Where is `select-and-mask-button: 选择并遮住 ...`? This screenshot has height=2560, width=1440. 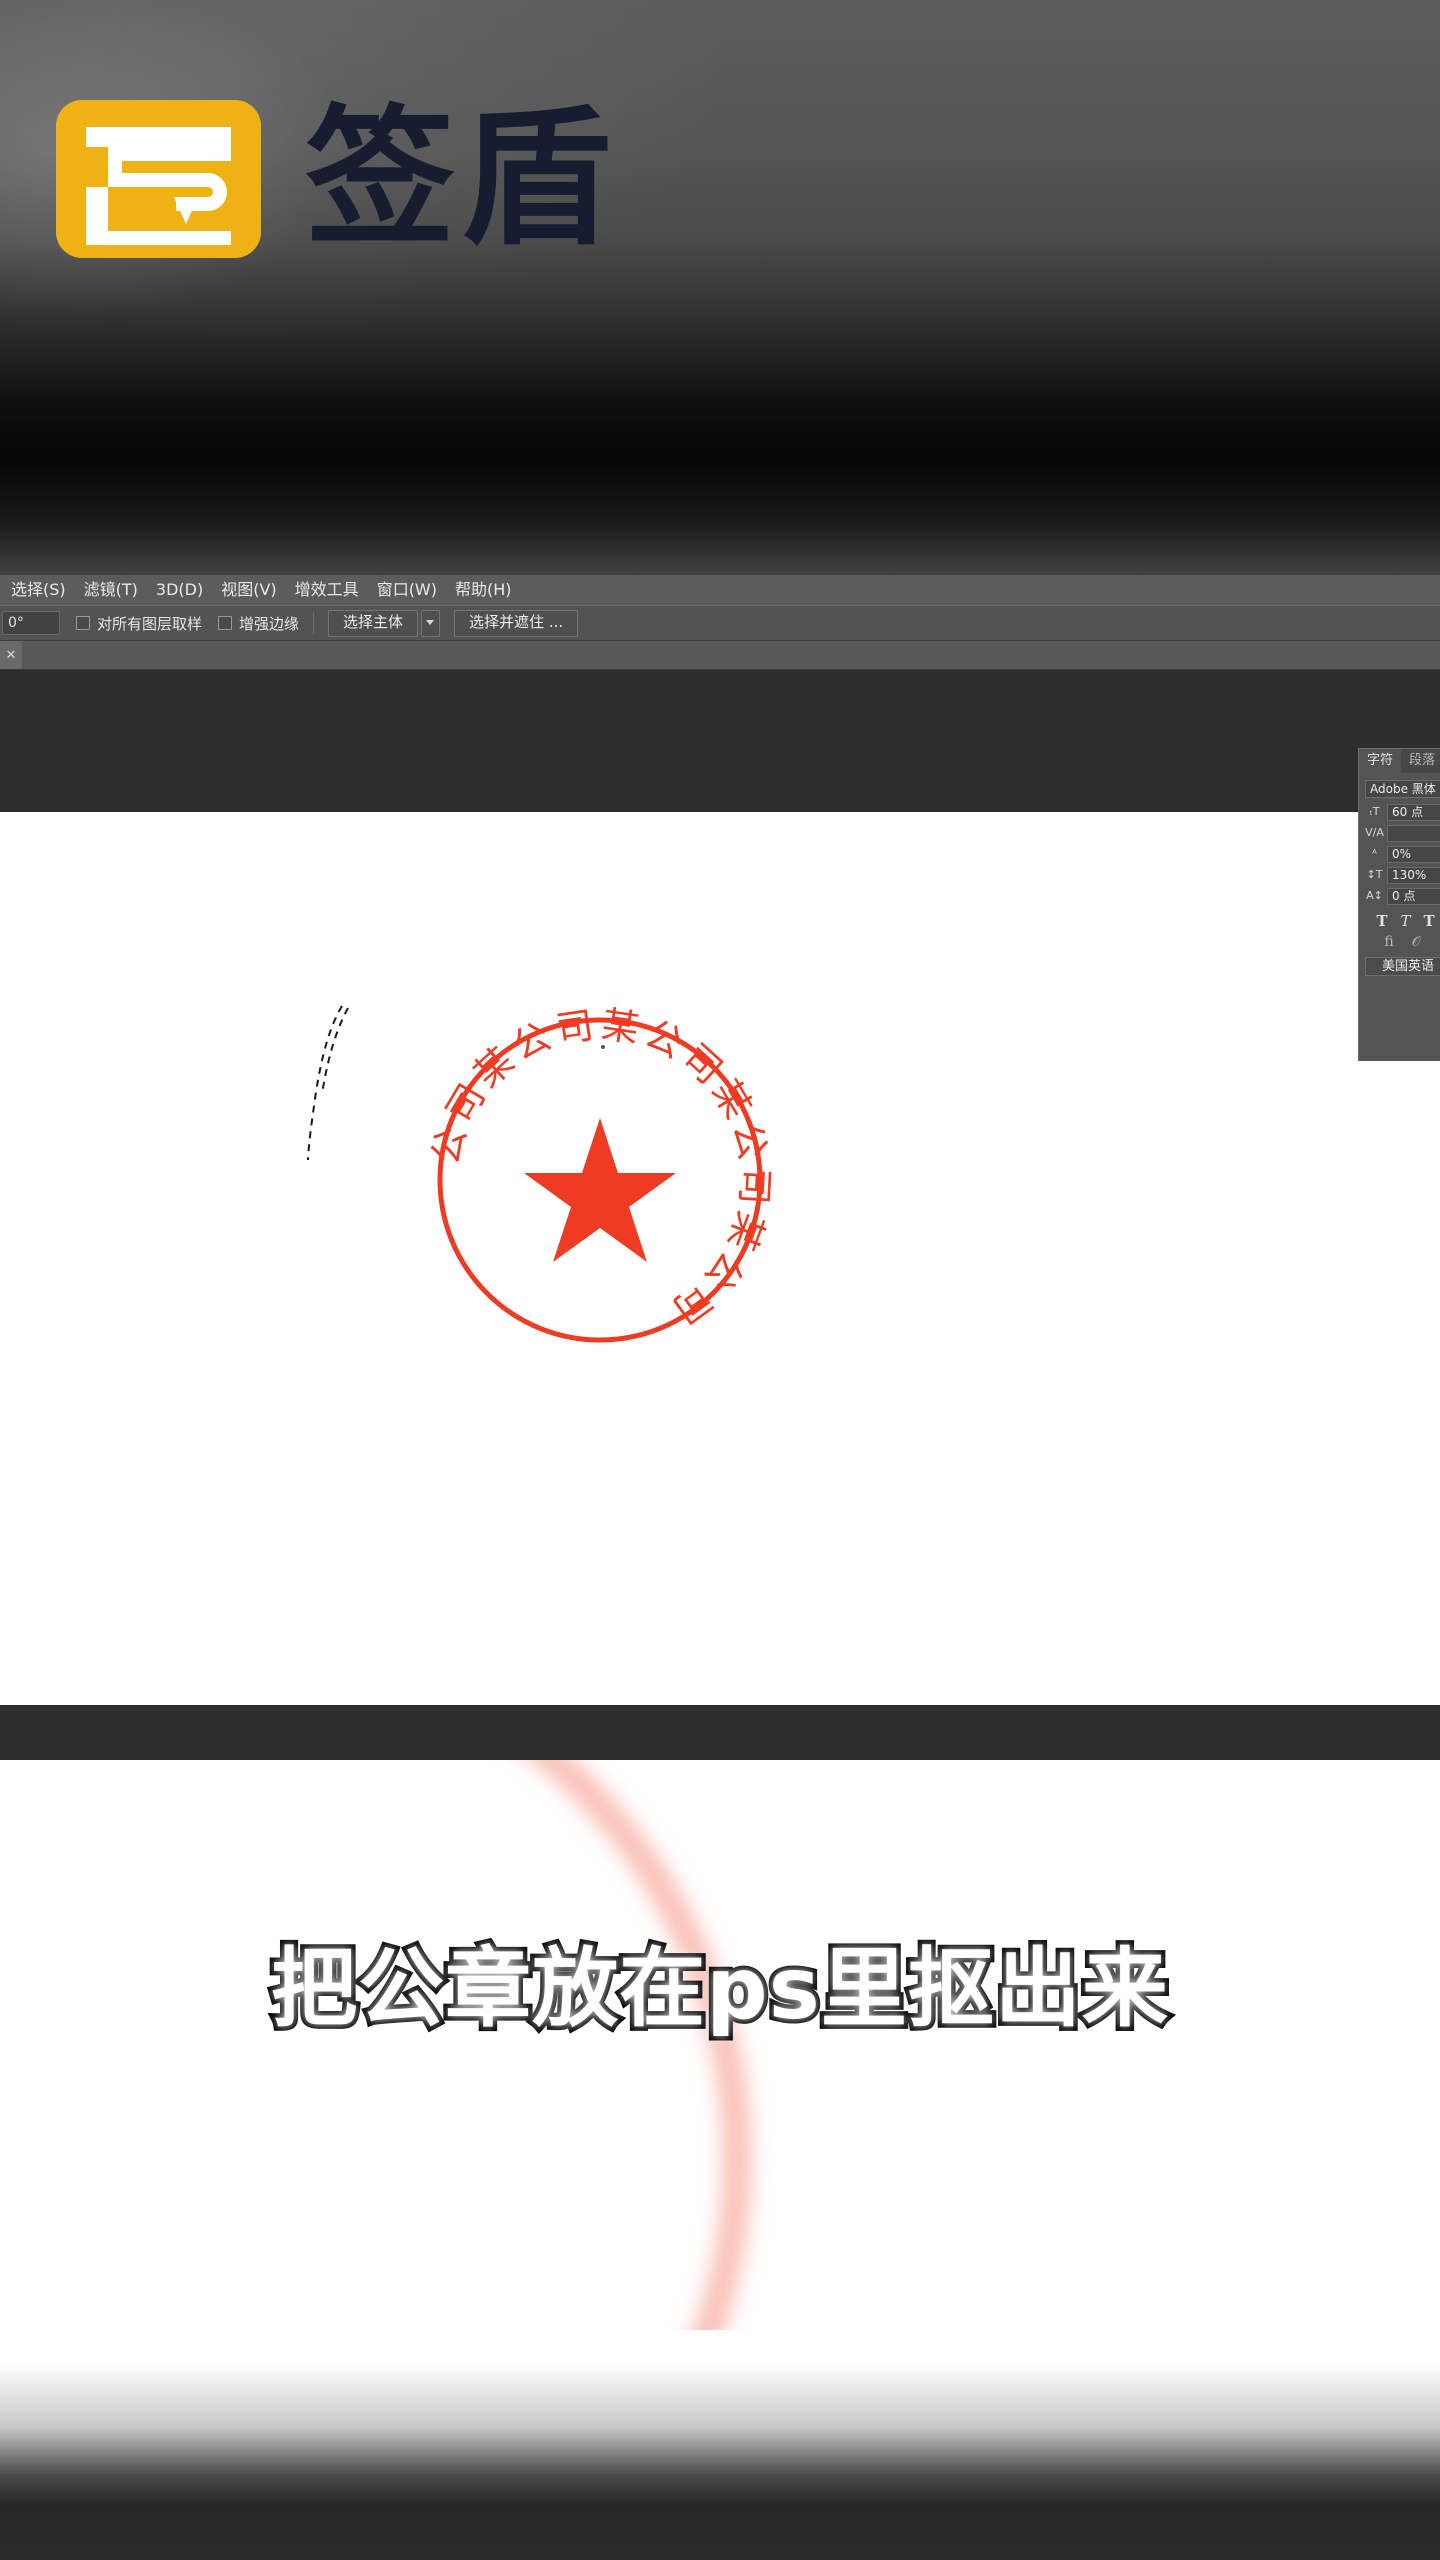
select-and-mask-button: 选择并遮住 ... is located at coordinates (516, 623).